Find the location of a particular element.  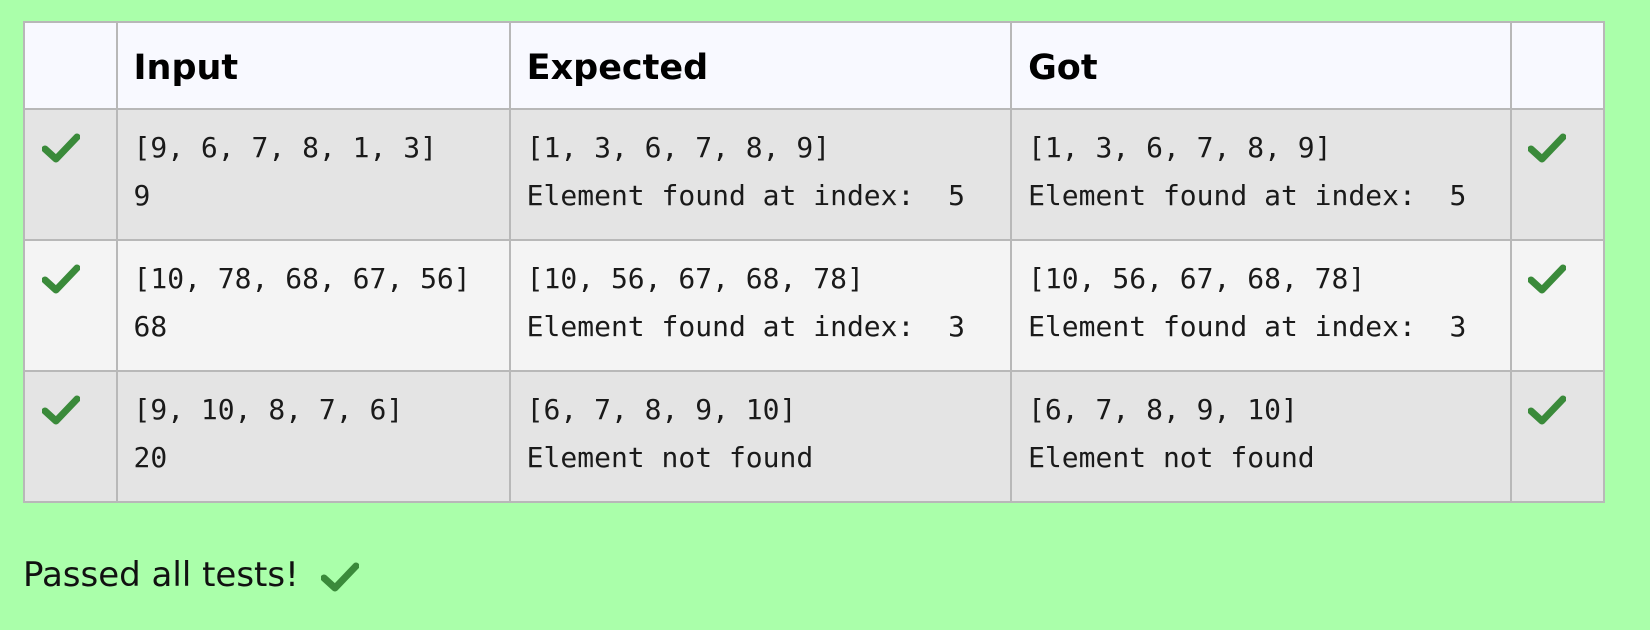

got-line: Element not found is located at coordinates (1171, 457).